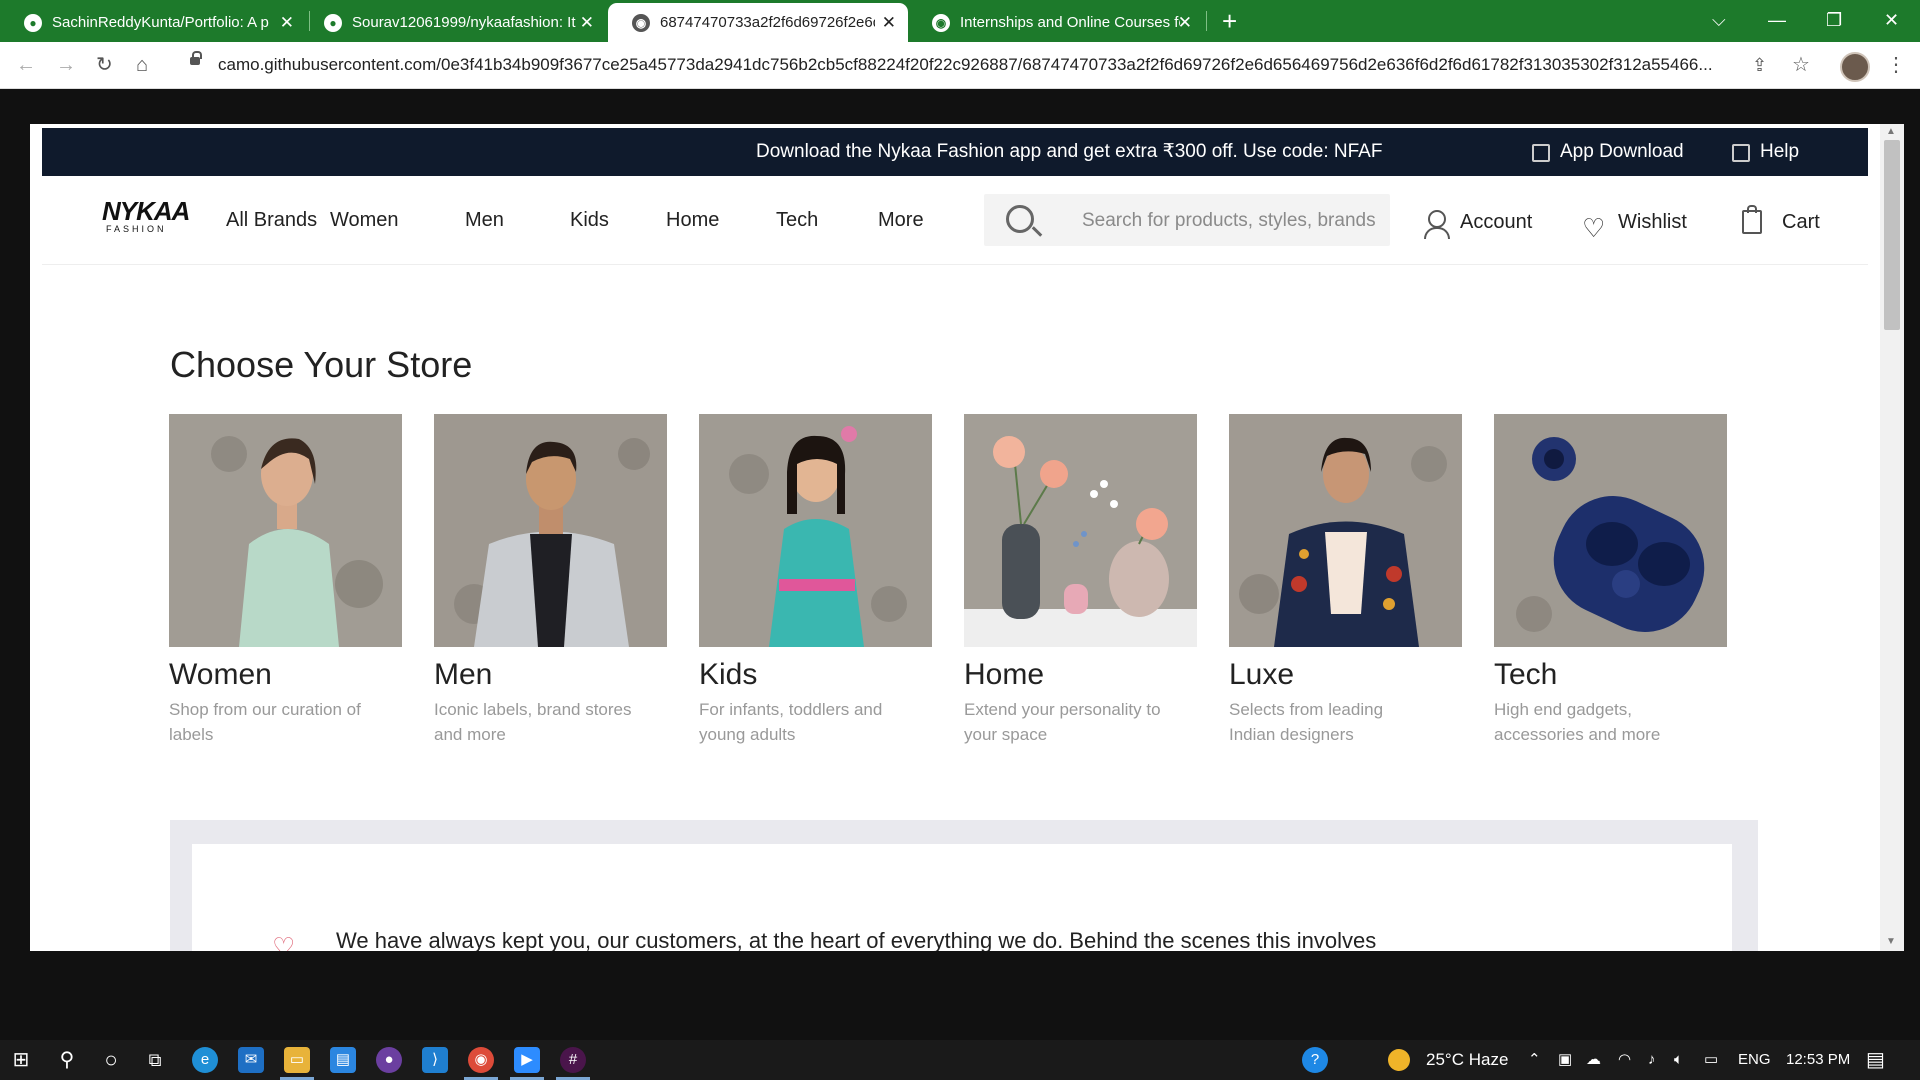 Image resolution: width=1920 pixels, height=1080 pixels. I want to click on nav-women: Women, so click(364, 220).